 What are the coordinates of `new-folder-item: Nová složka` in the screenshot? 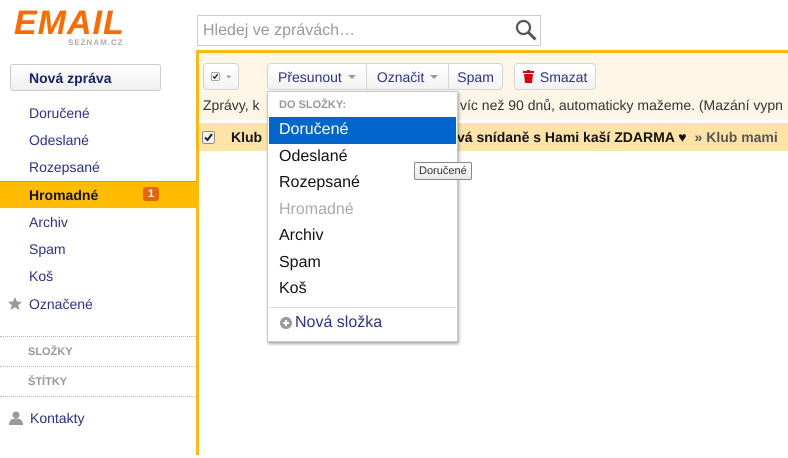 It's located at (362, 322).